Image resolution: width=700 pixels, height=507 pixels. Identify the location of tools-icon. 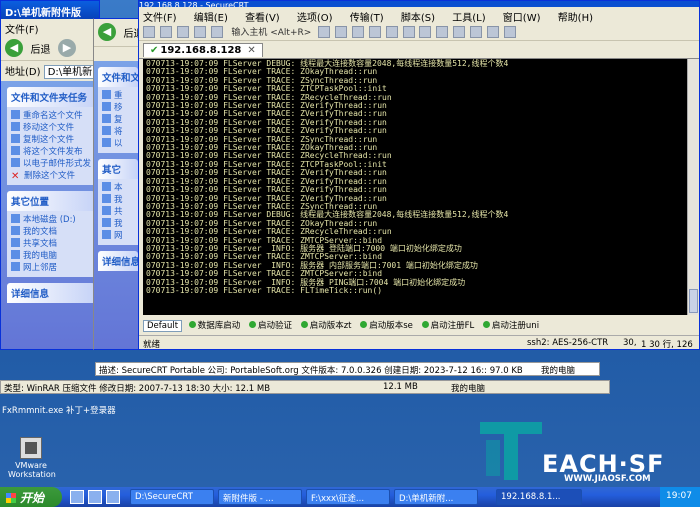
(476, 31).